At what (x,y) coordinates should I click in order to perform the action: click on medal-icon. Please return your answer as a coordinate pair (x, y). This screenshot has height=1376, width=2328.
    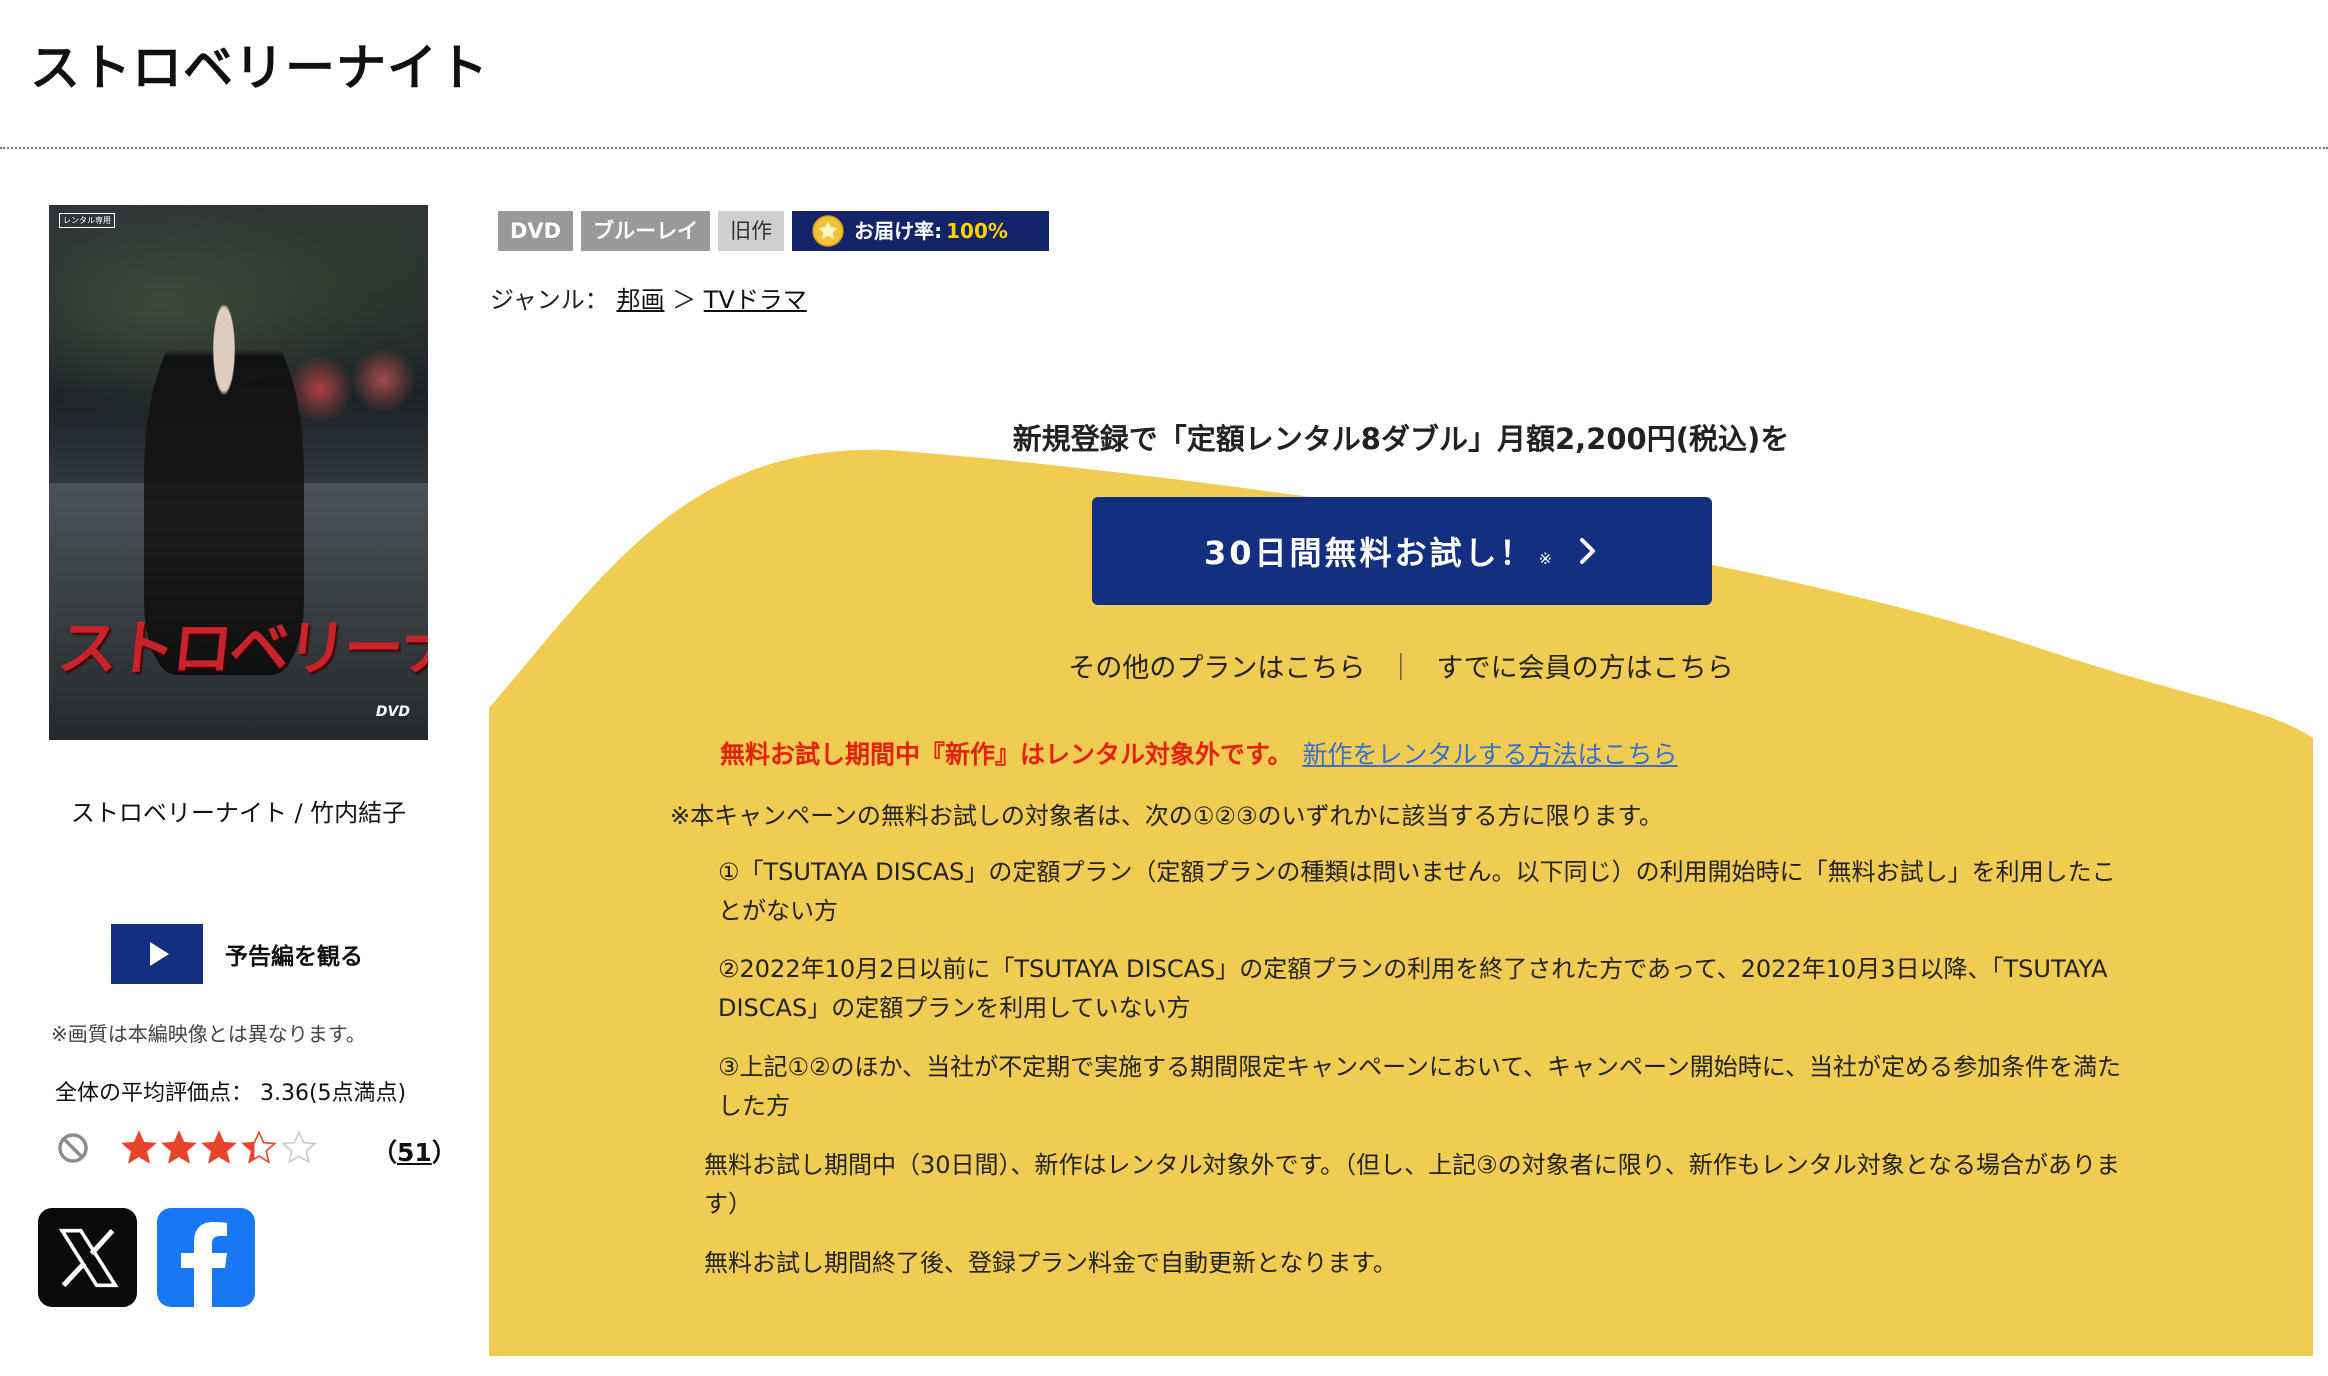
    Looking at the image, I should click on (828, 231).